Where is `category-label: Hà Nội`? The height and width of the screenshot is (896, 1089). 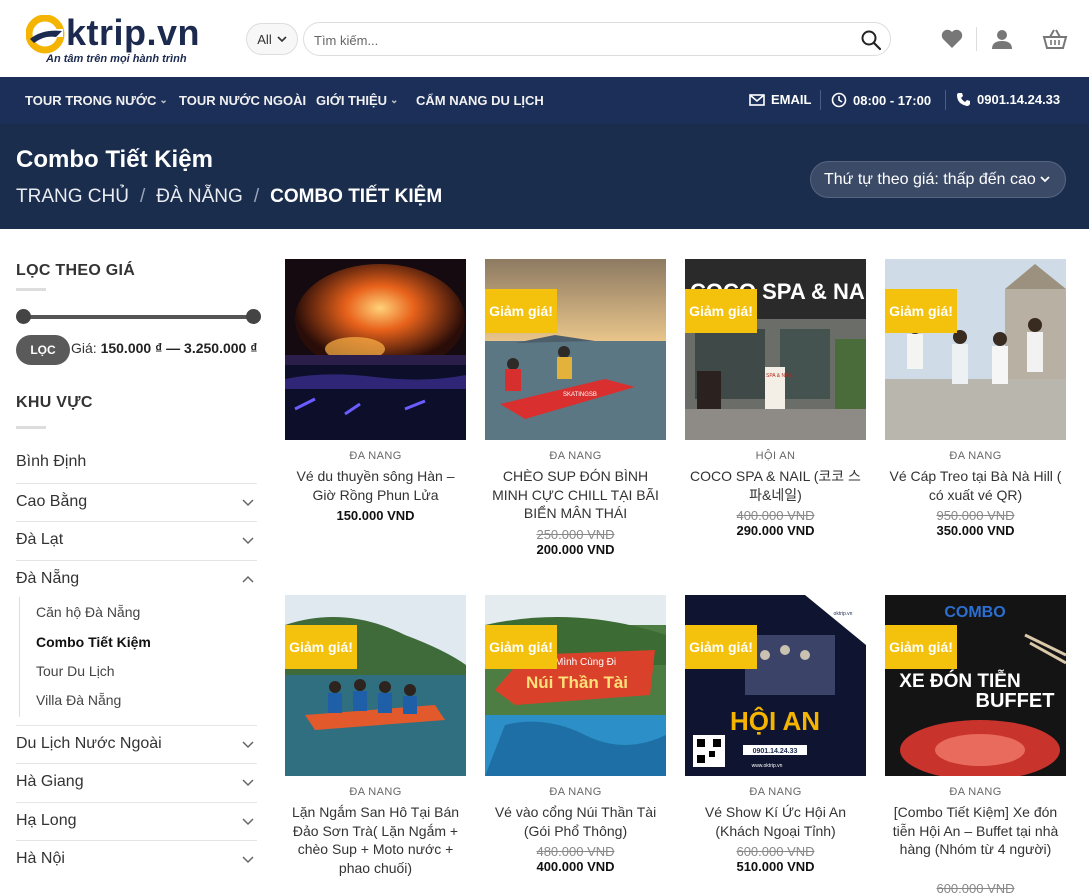
category-label: Hà Nội is located at coordinates (40, 858).